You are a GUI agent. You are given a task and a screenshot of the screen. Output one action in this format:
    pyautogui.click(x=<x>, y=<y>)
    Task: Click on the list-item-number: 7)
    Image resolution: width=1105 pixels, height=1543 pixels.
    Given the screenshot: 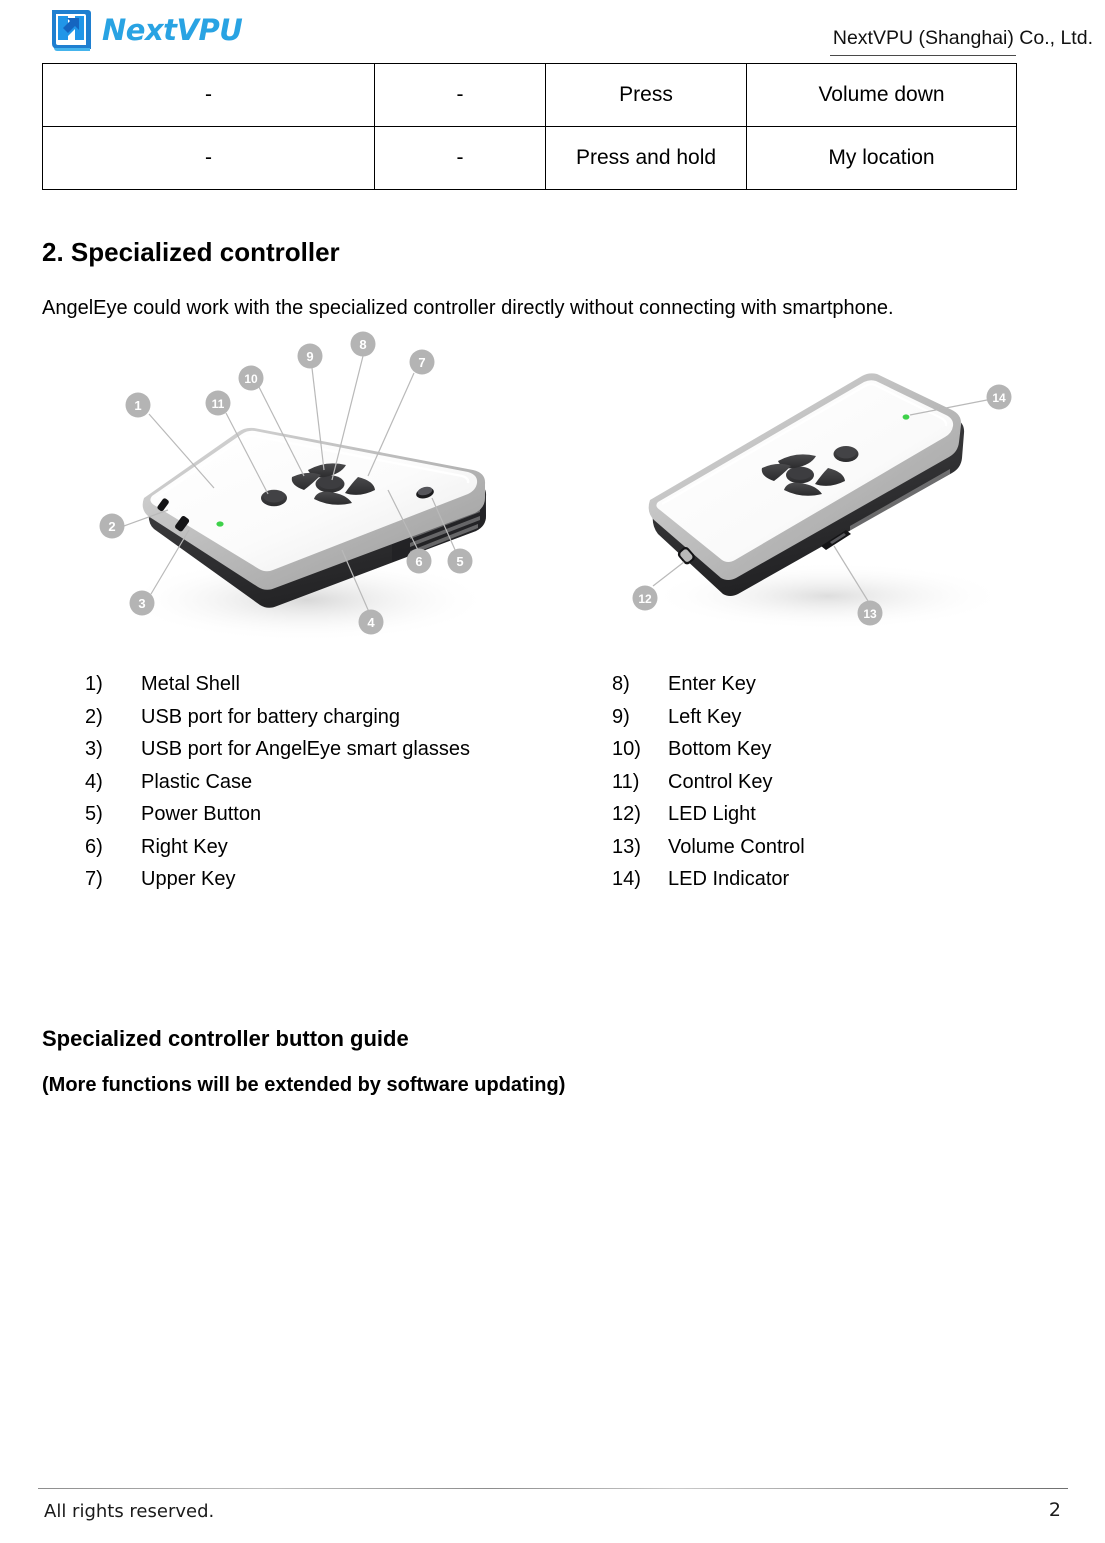 What is the action you would take?
    pyautogui.click(x=94, y=879)
    